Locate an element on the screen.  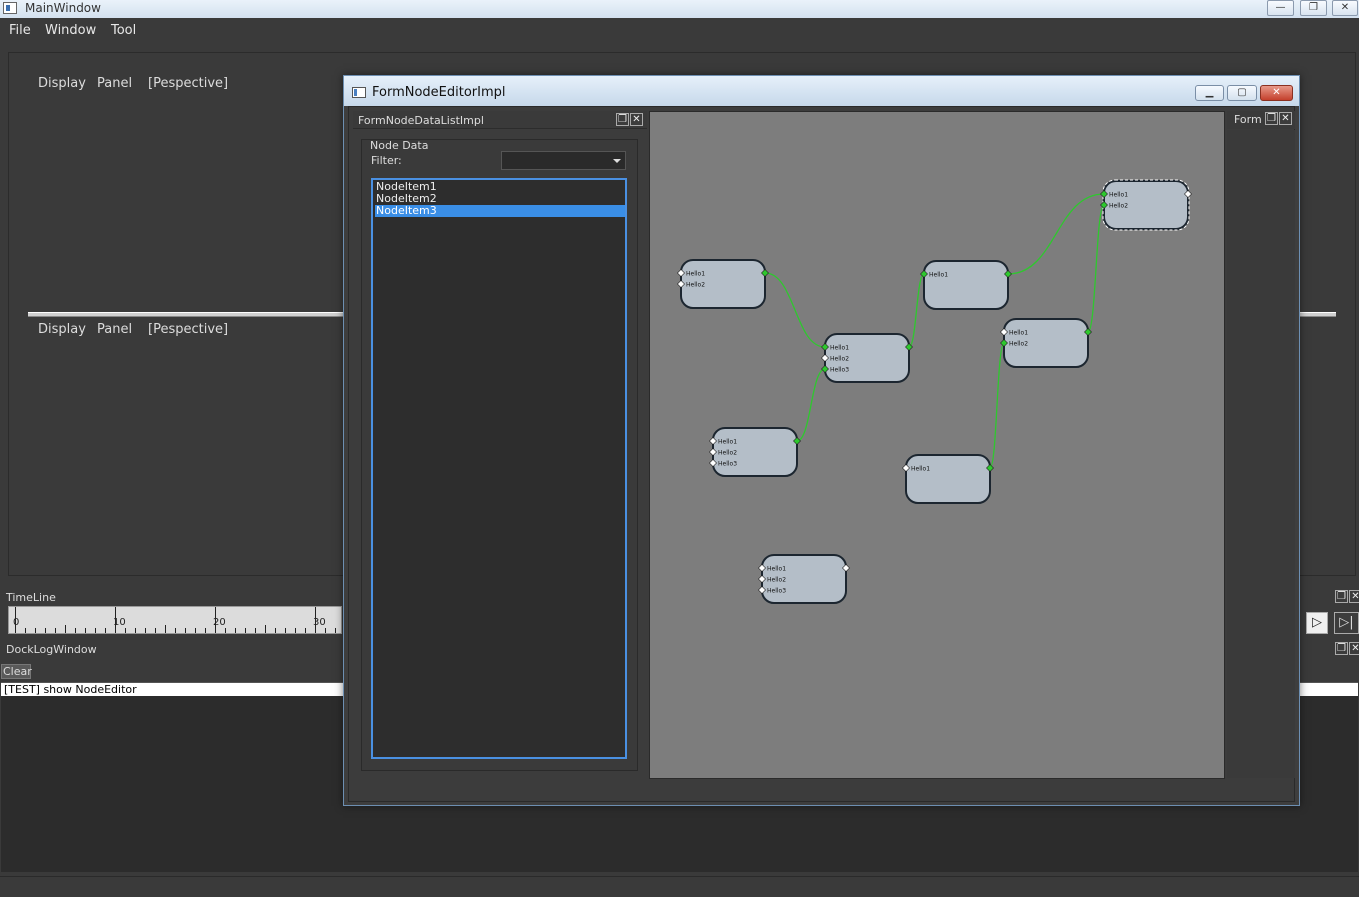
right-dock-float-button: ❐ is located at coordinates (1271, 118).